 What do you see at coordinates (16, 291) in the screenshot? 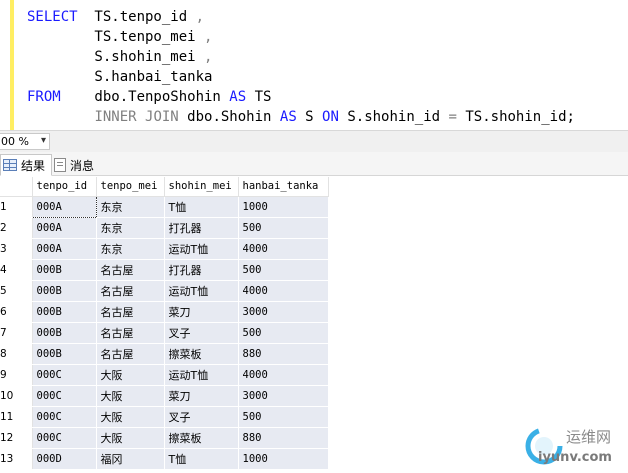
I see `row-number: 5` at bounding box center [16, 291].